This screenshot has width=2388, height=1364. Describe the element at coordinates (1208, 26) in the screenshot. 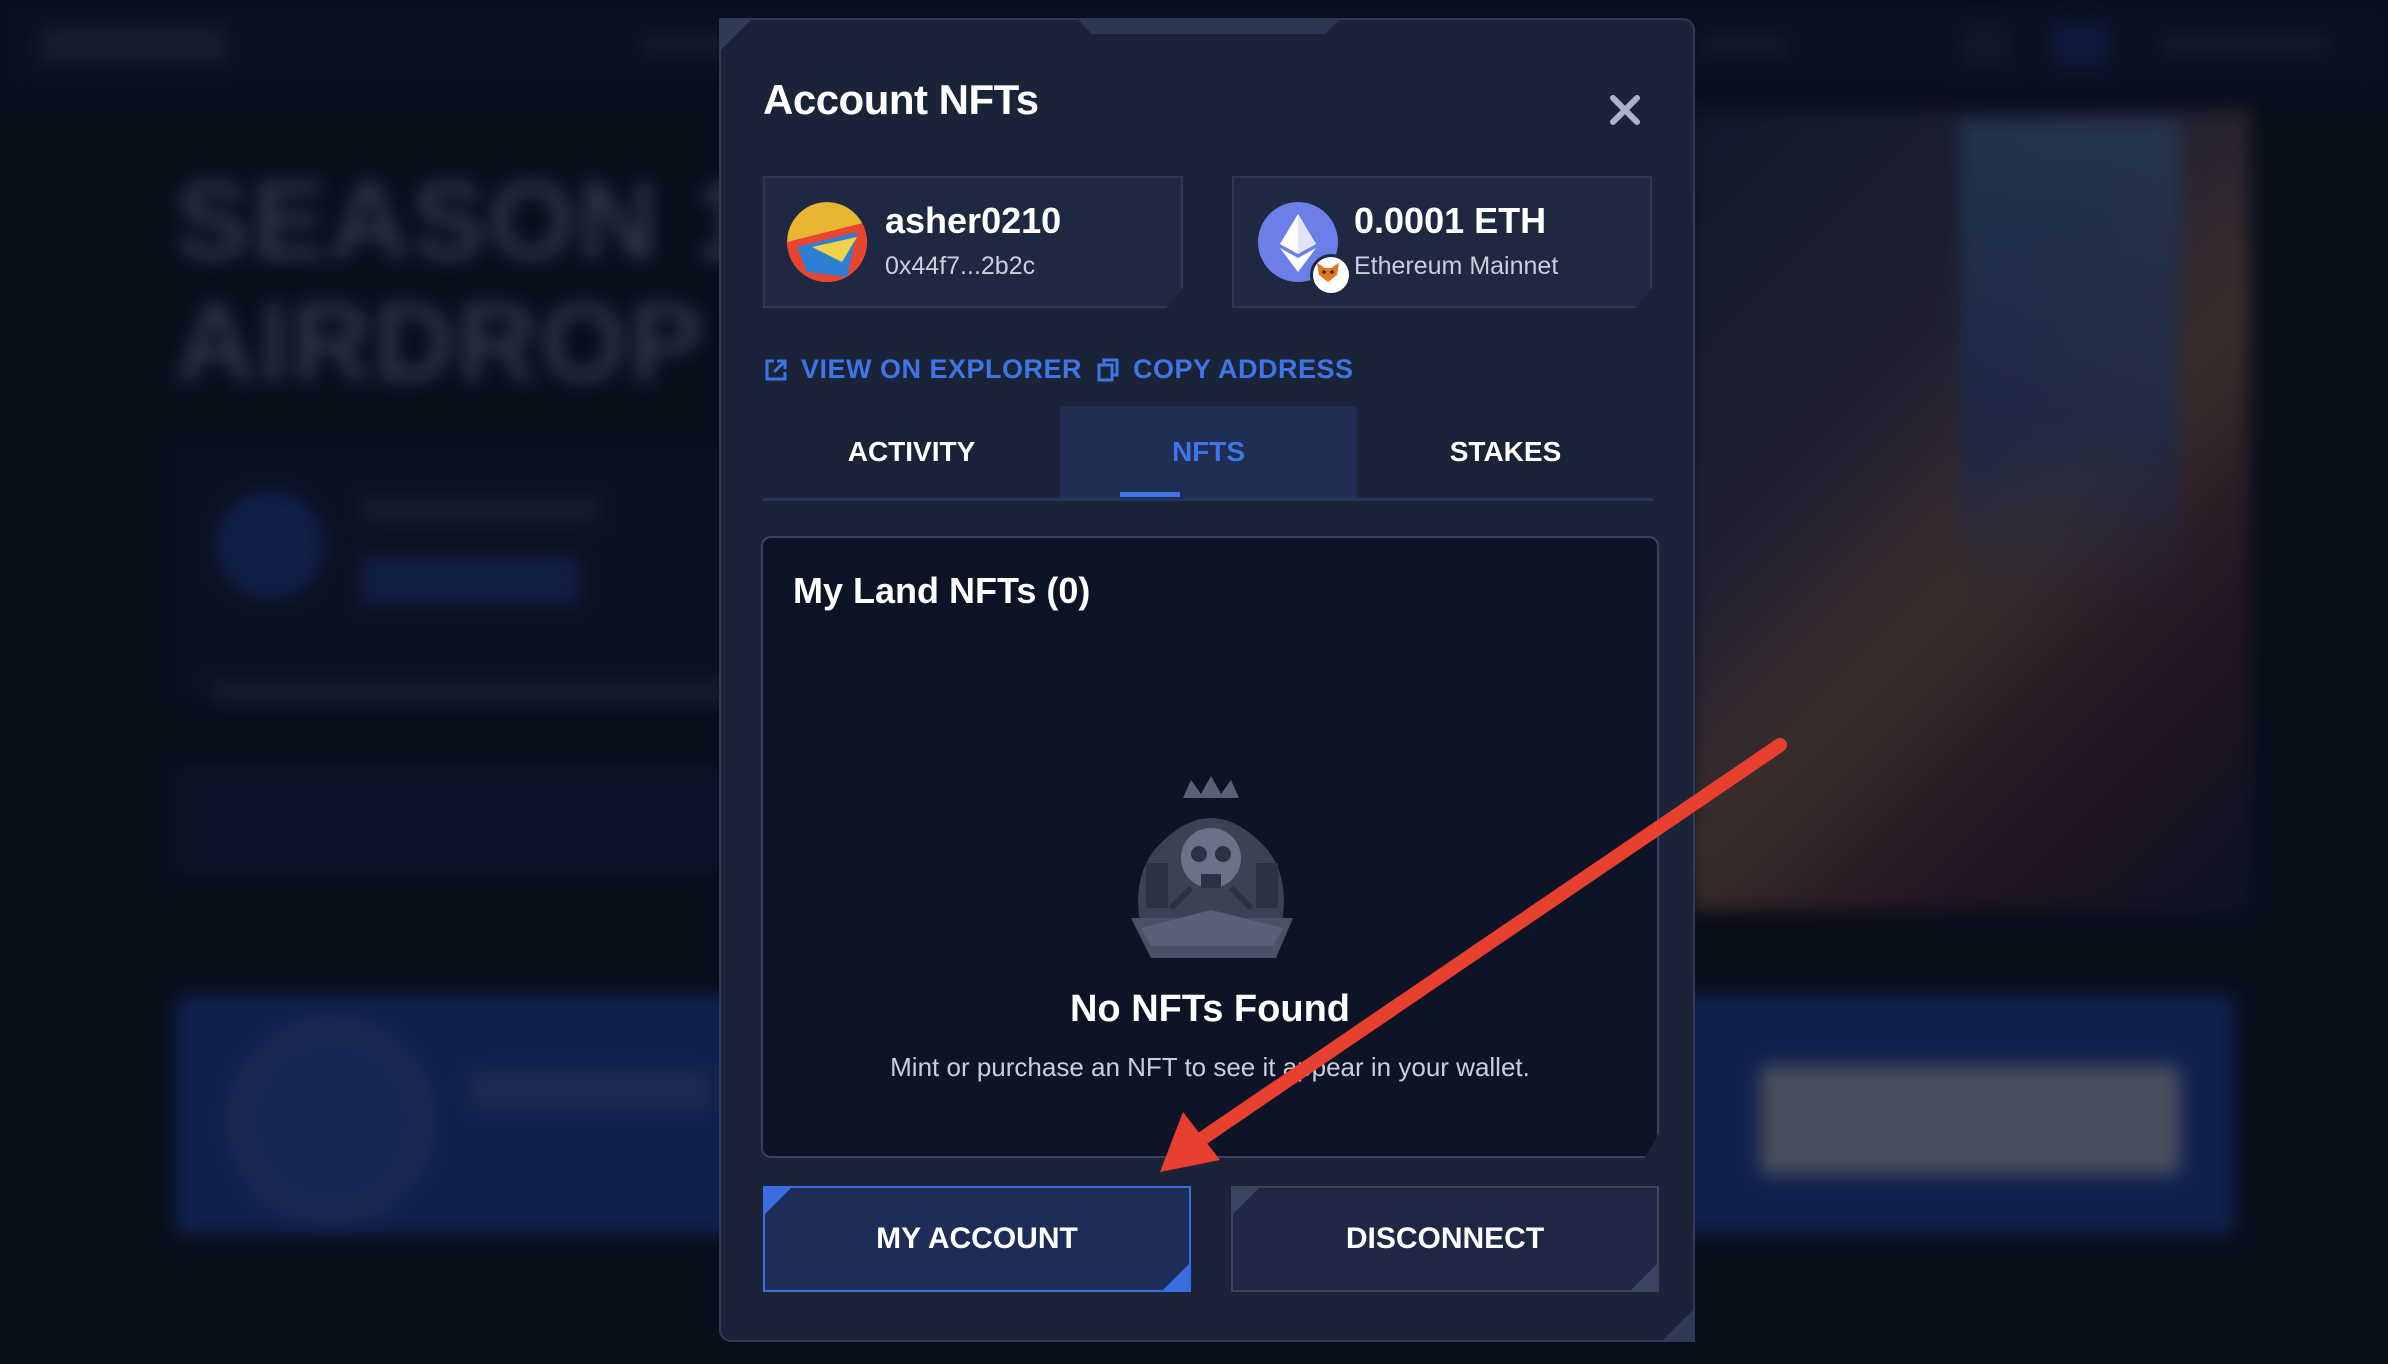

I see `modal-notch` at that location.